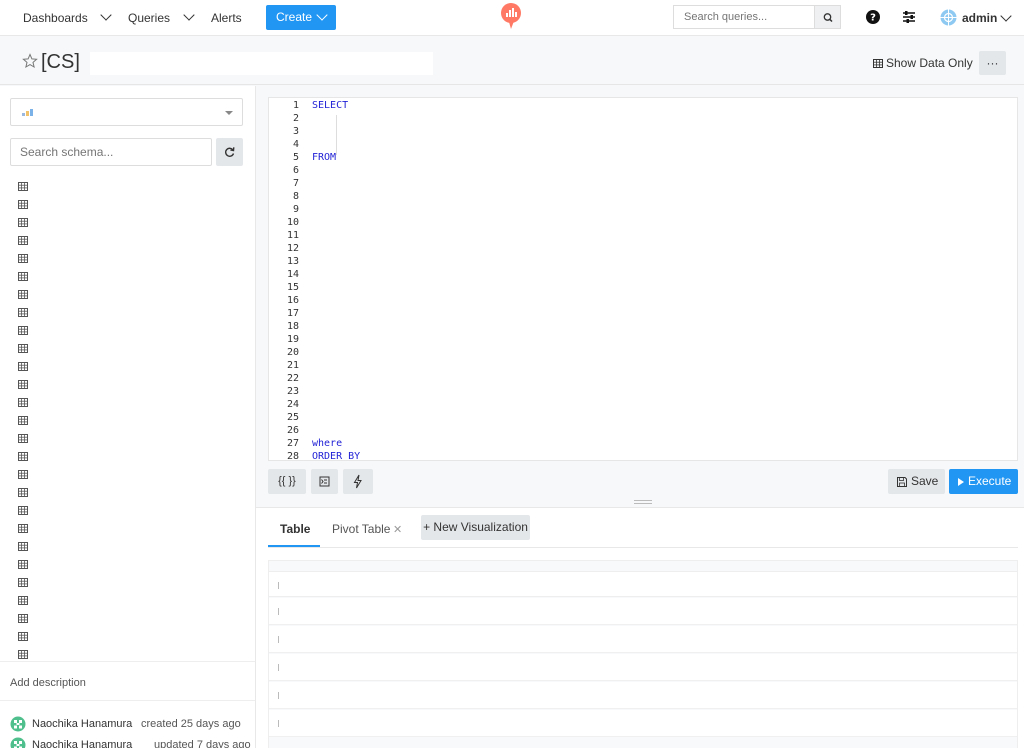  I want to click on format-query-button, so click(324, 481).